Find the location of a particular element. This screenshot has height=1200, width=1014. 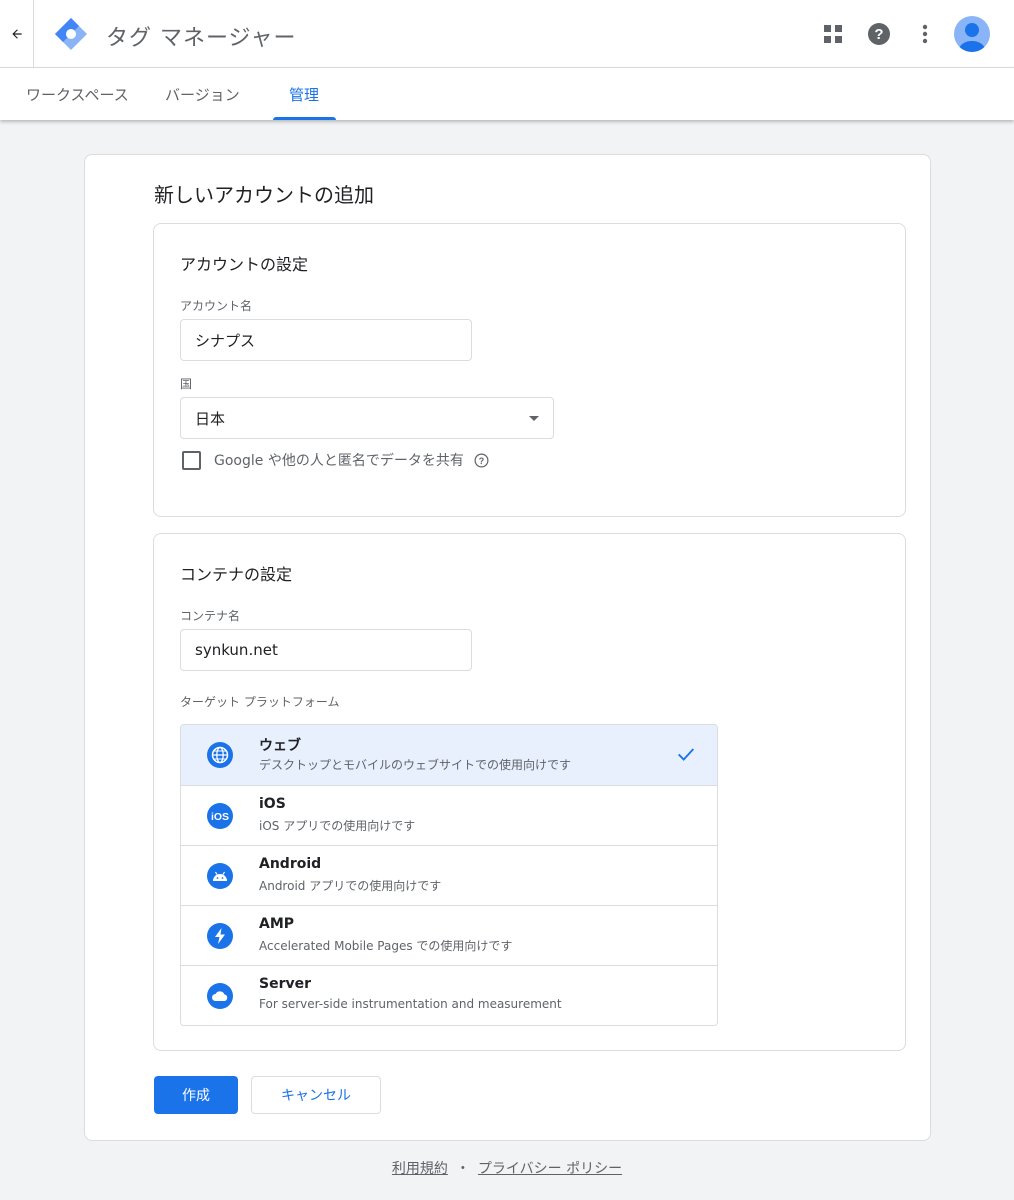

country-value: 日本 is located at coordinates (210, 418).